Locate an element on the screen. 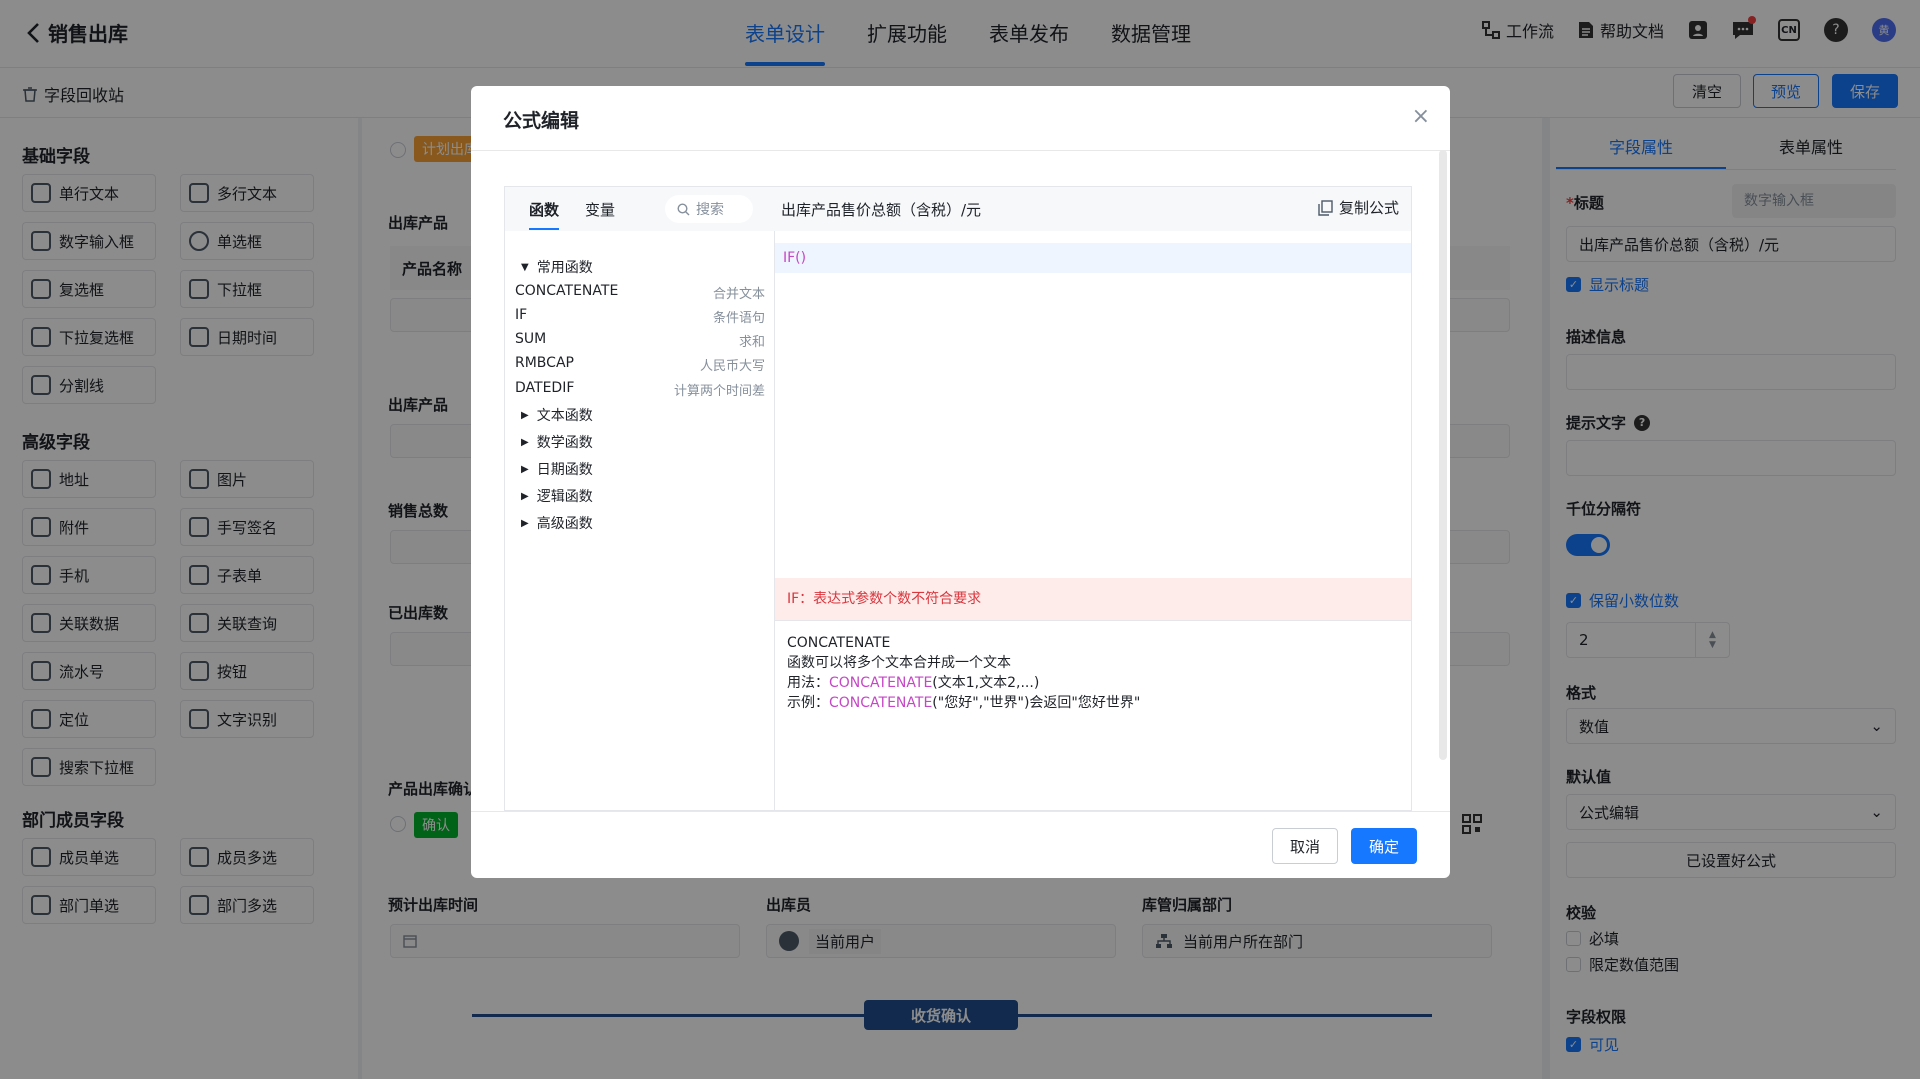  formula-field-title: 出库产品售价总额（含税）/元 is located at coordinates (881, 210).